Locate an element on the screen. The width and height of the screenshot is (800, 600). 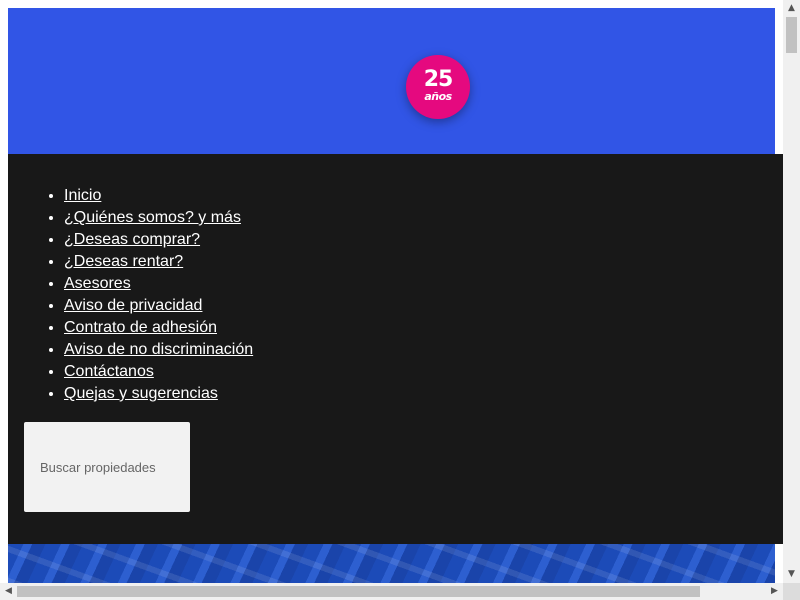
menu-item-contrato-adhesion: Contrato de adhesión is located at coordinates (158, 328).